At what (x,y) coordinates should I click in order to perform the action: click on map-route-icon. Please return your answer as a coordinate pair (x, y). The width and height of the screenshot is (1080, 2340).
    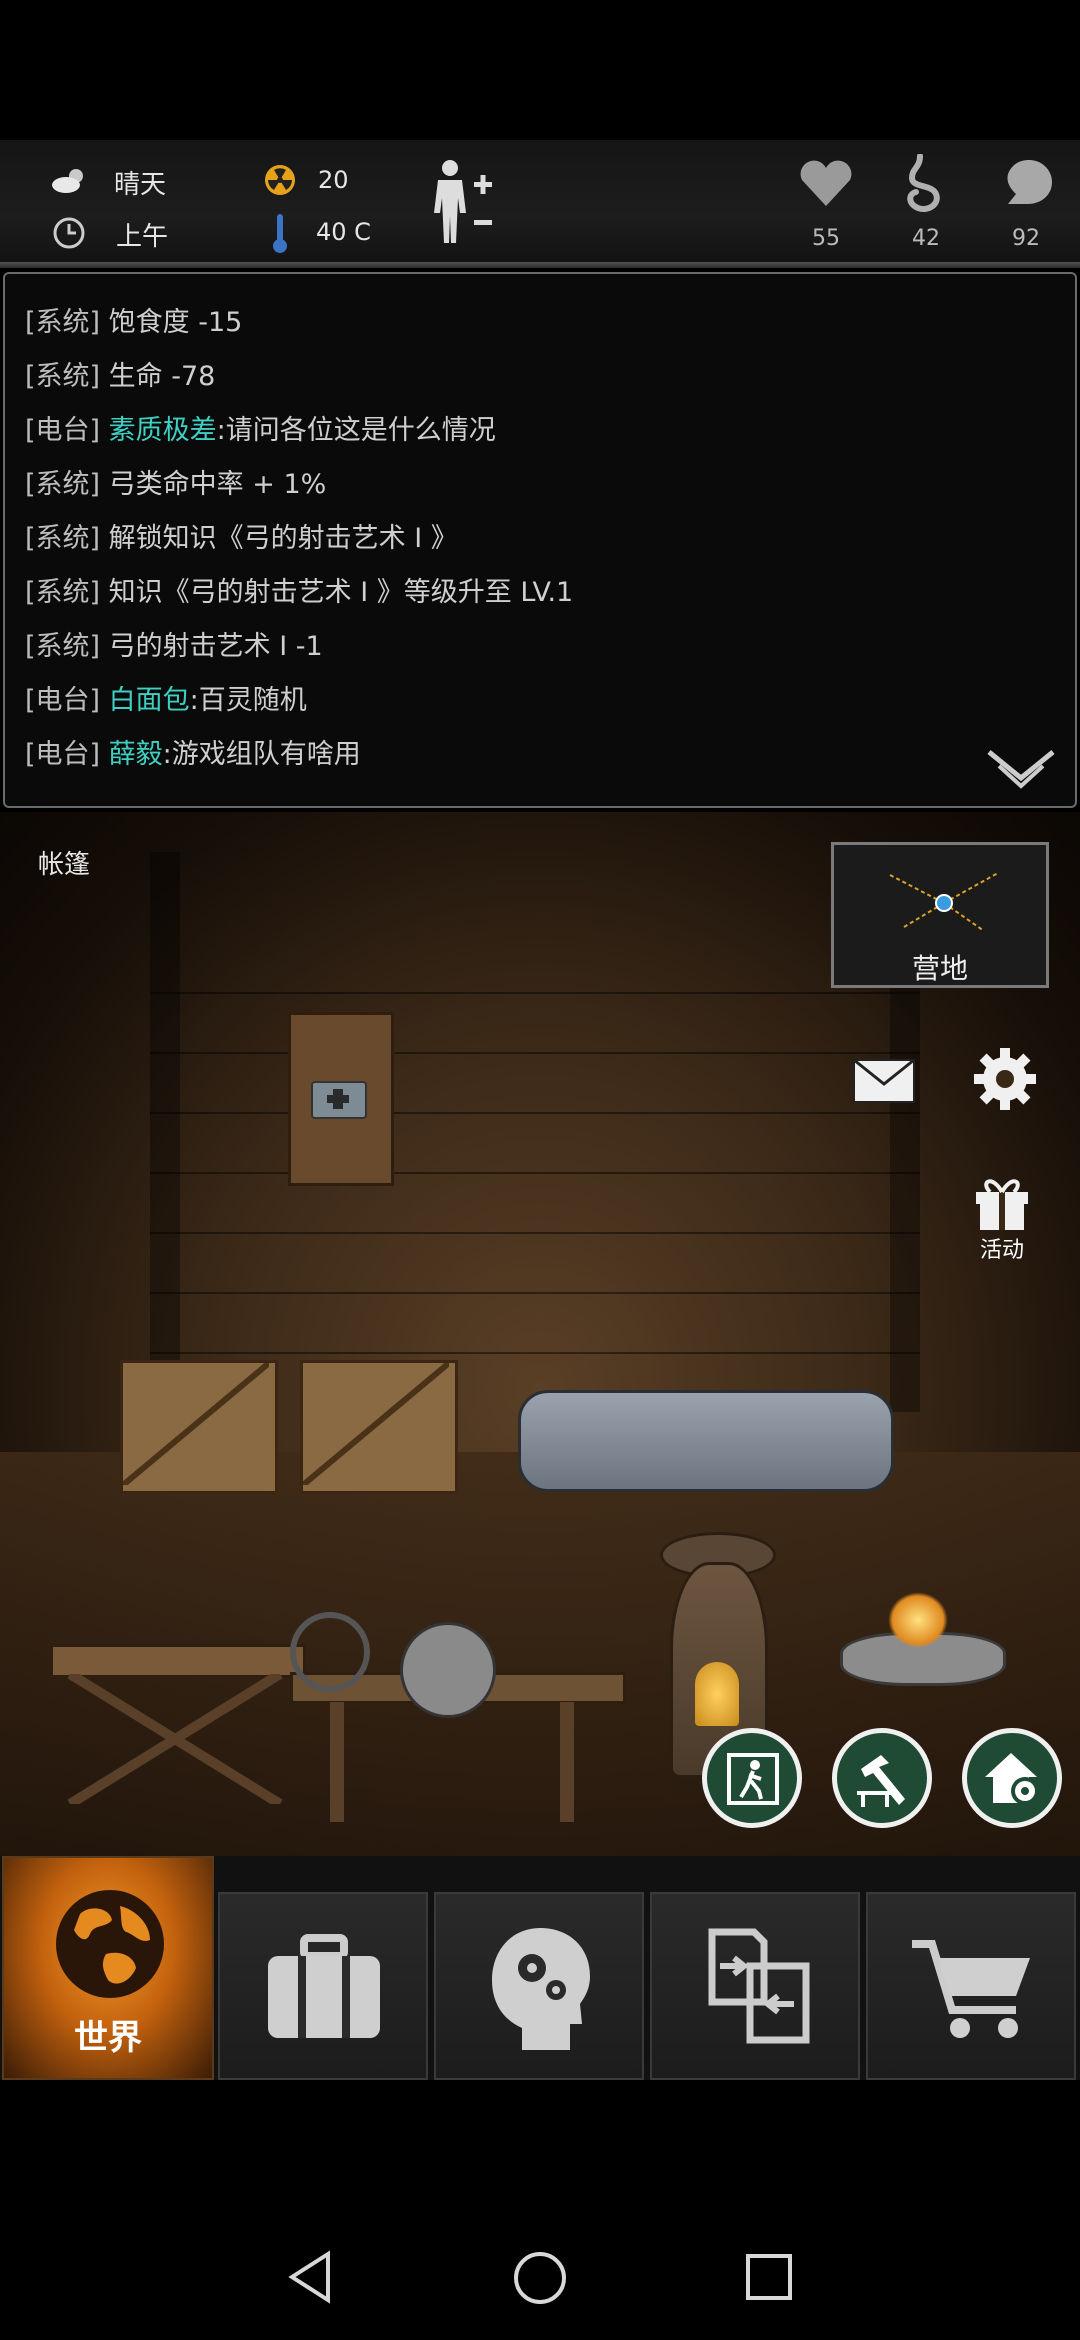
    Looking at the image, I should click on (944, 902).